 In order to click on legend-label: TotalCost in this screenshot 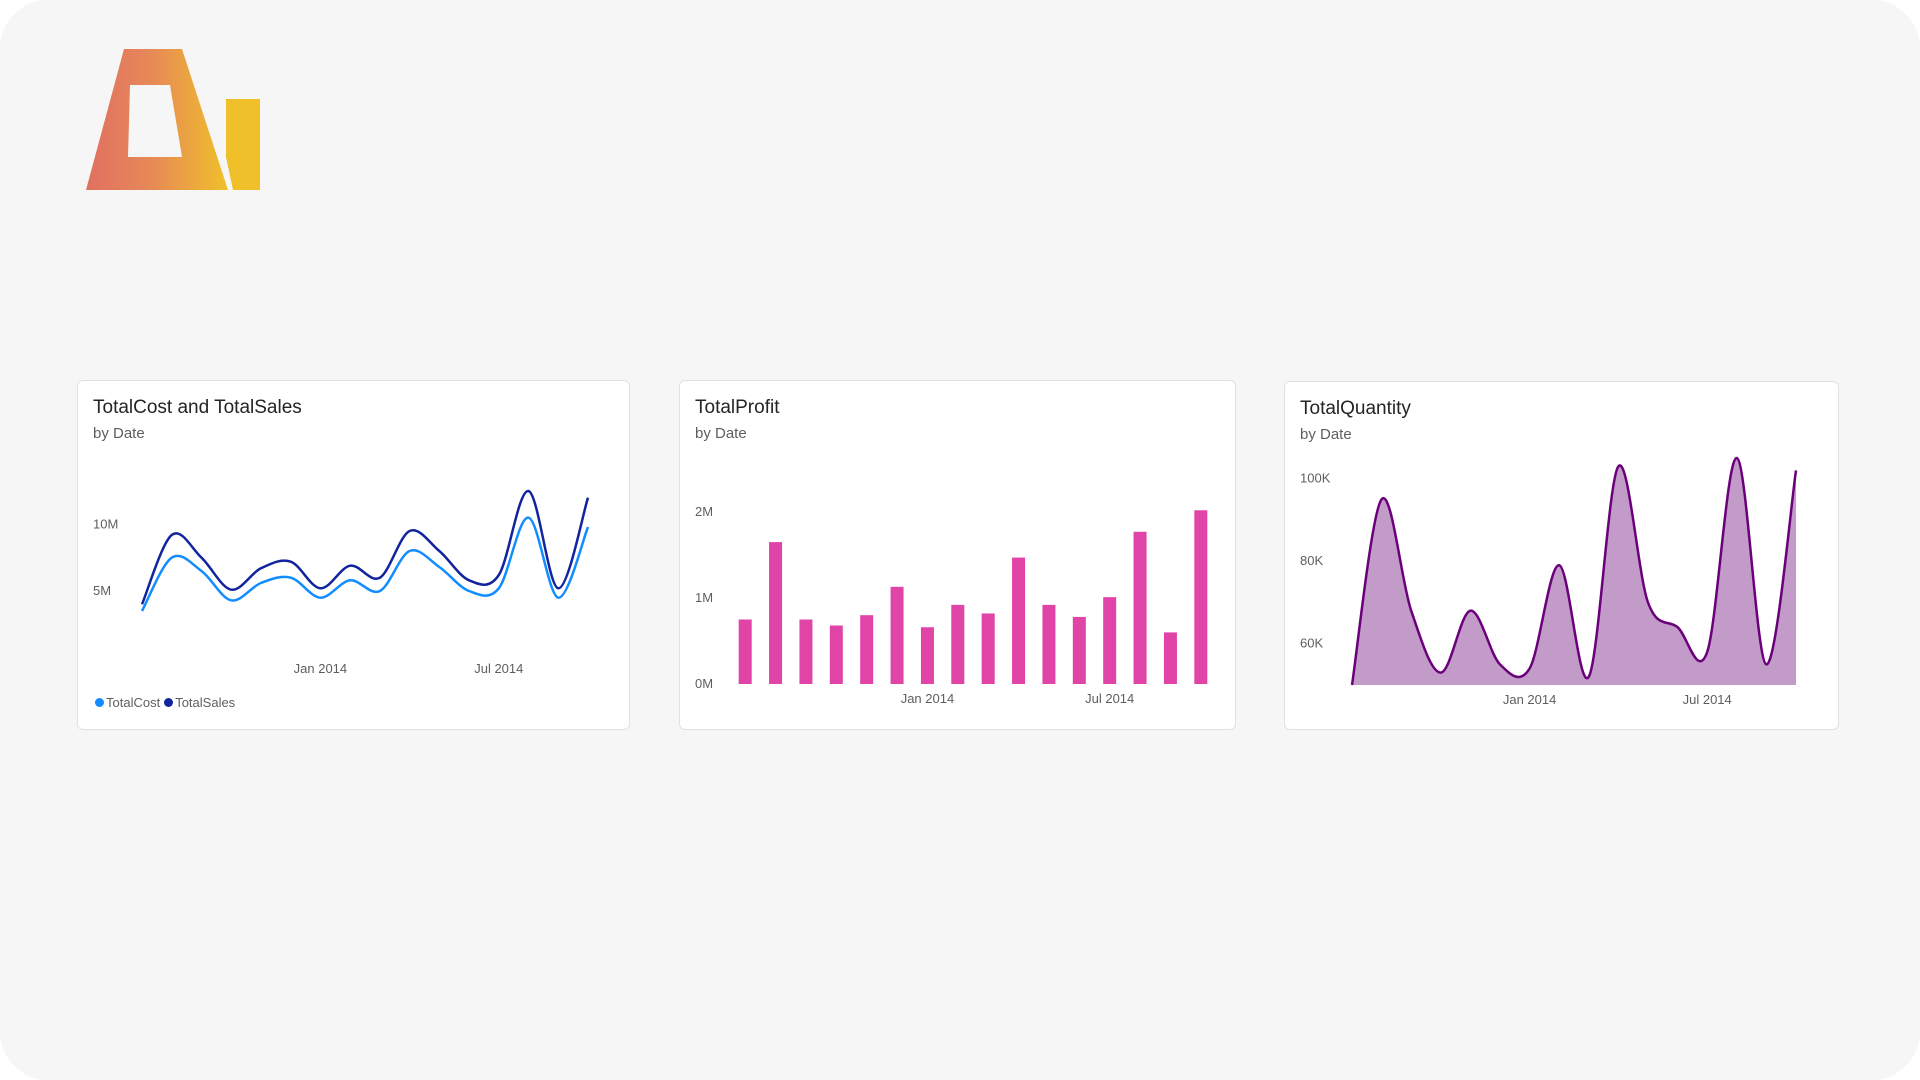, I will do `click(133, 702)`.